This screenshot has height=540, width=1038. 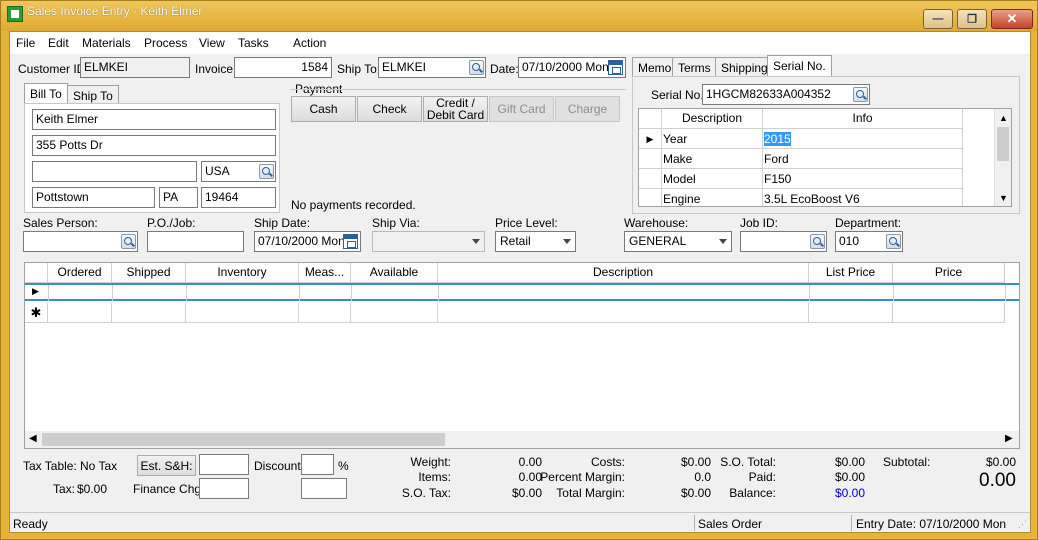 What do you see at coordinates (128, 241) in the screenshot?
I see `sales-person-lookup-icon` at bounding box center [128, 241].